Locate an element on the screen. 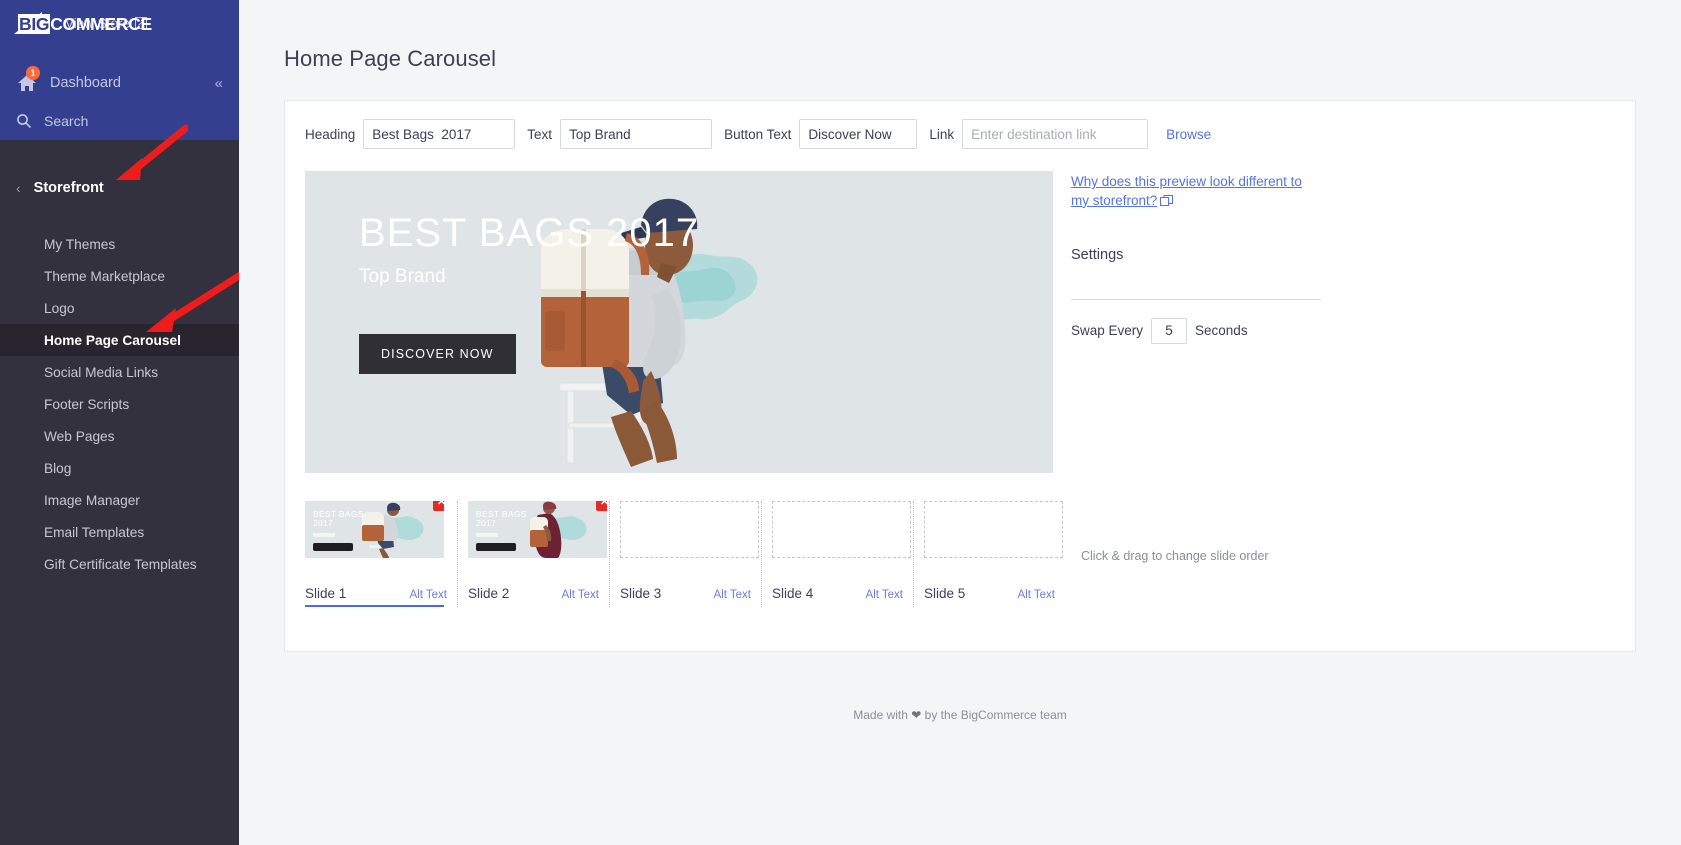  slide-item-1: BEST BAGS 2017 ✕ Slide 1 Alt Text is located at coordinates (381, 554).